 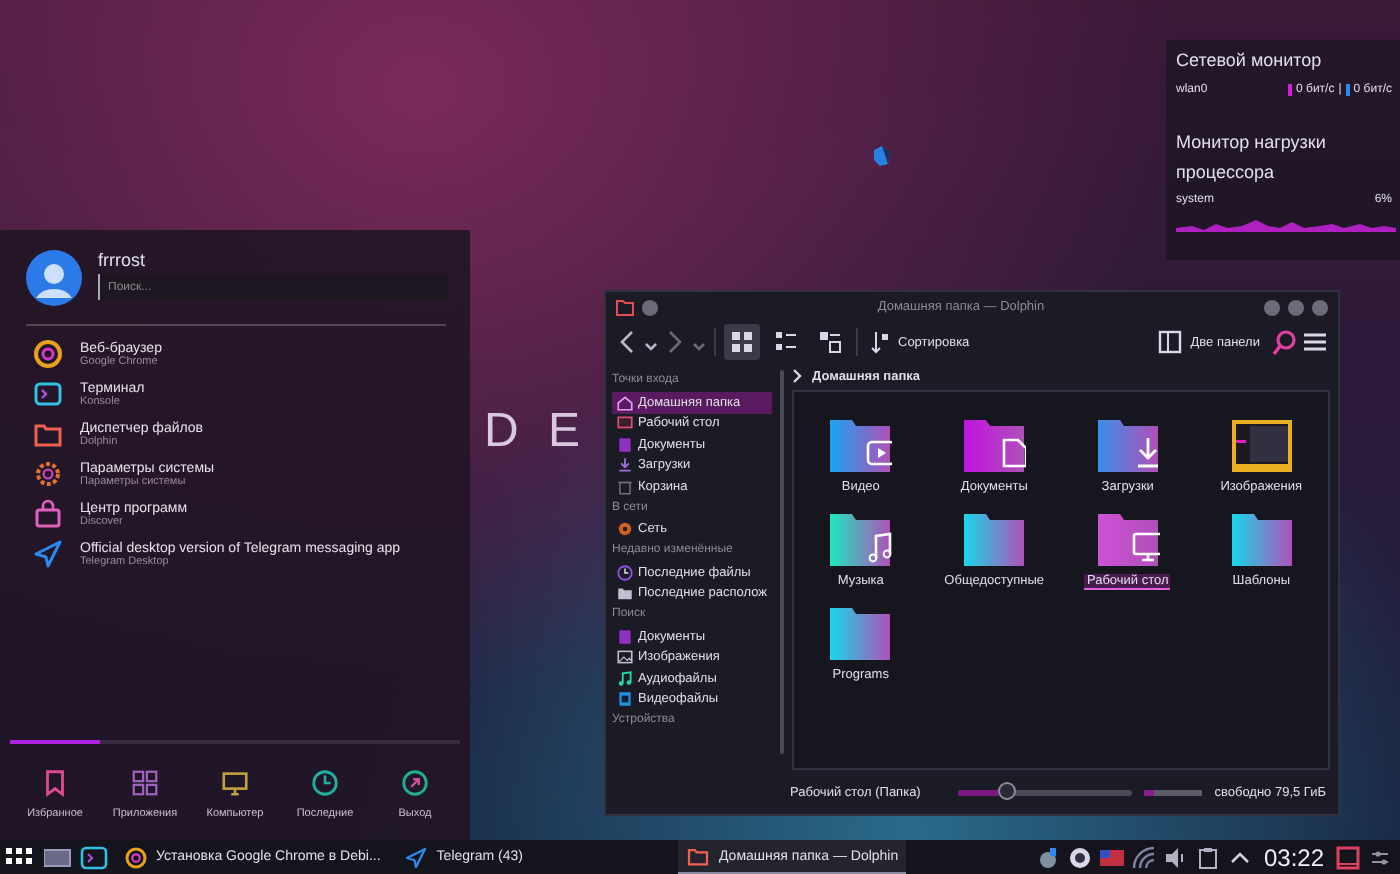 What do you see at coordinates (798, 376) in the screenshot?
I see `chevron-icon` at bounding box center [798, 376].